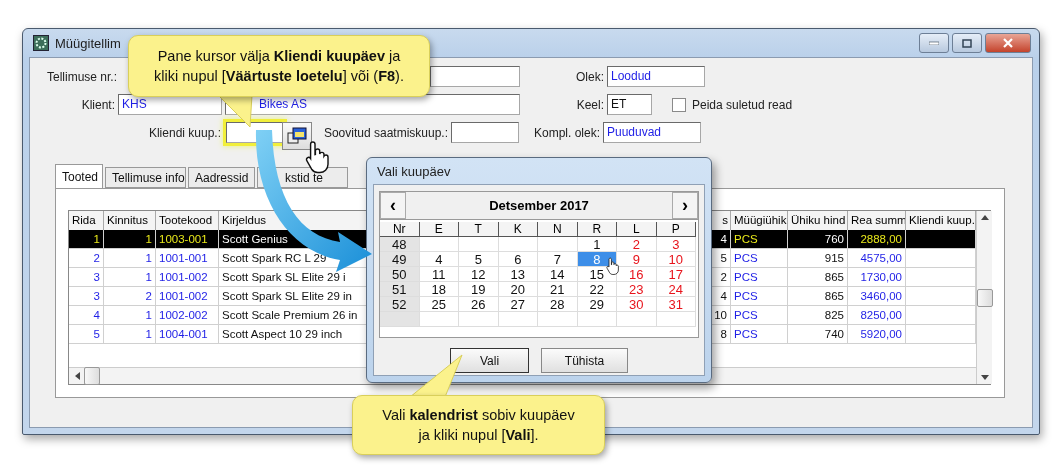 The image size is (1063, 473). What do you see at coordinates (877, 315) in the screenshot?
I see `table-cell: 8250,00` at bounding box center [877, 315].